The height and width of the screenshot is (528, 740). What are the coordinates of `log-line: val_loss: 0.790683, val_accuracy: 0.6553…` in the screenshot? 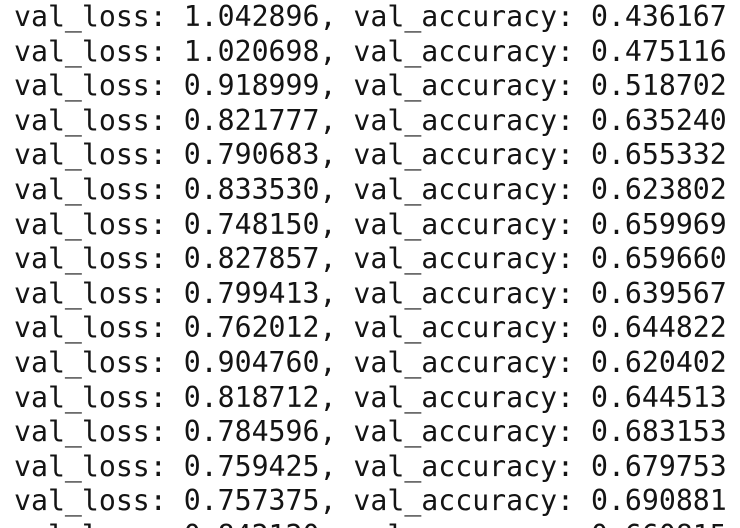 It's located at (370, 155).